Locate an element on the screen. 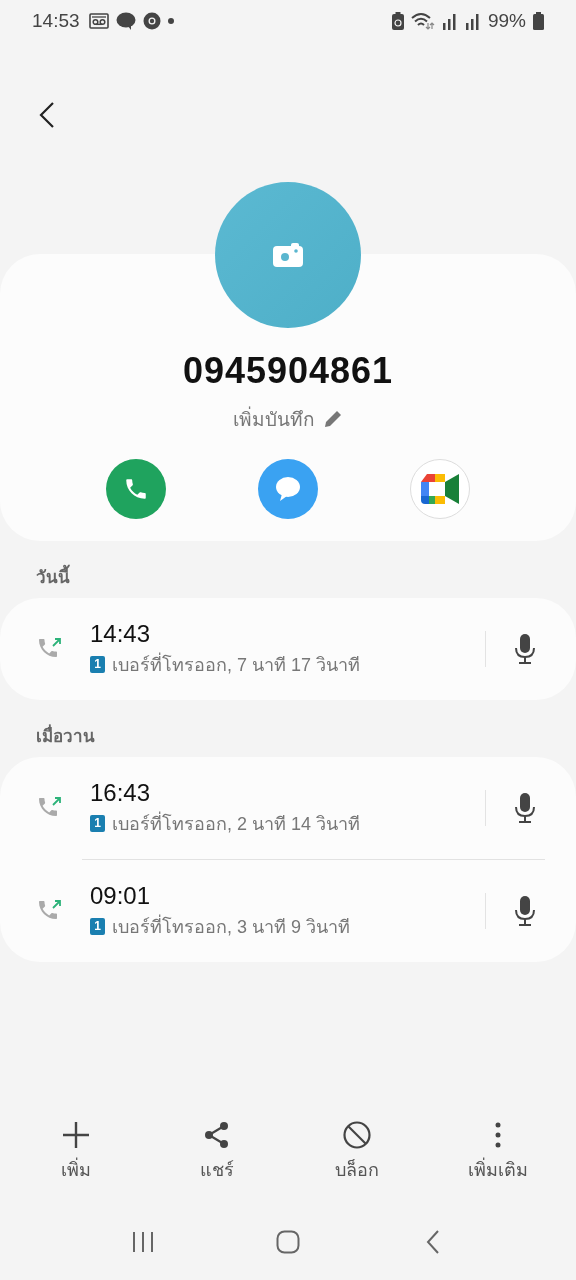 The image size is (576, 1280). call-detail: เบอร์ที่โทรออก, 7 นาที 17 วินาที is located at coordinates (236, 664).